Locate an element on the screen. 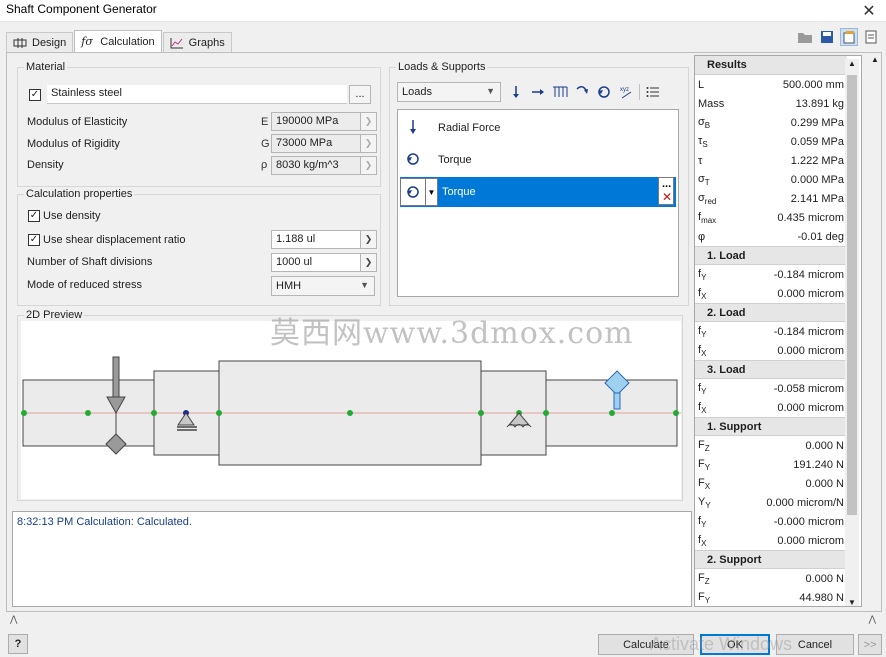 This screenshot has width=886, height=657. loads-toolbar: xyz is located at coordinates (584, 92).